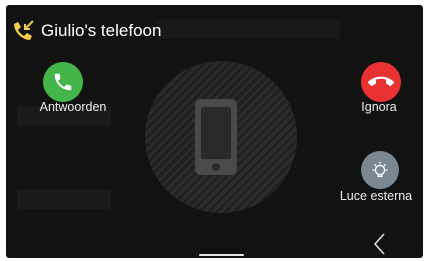  What do you see at coordinates (380, 244) in the screenshot?
I see `chevron-left-icon` at bounding box center [380, 244].